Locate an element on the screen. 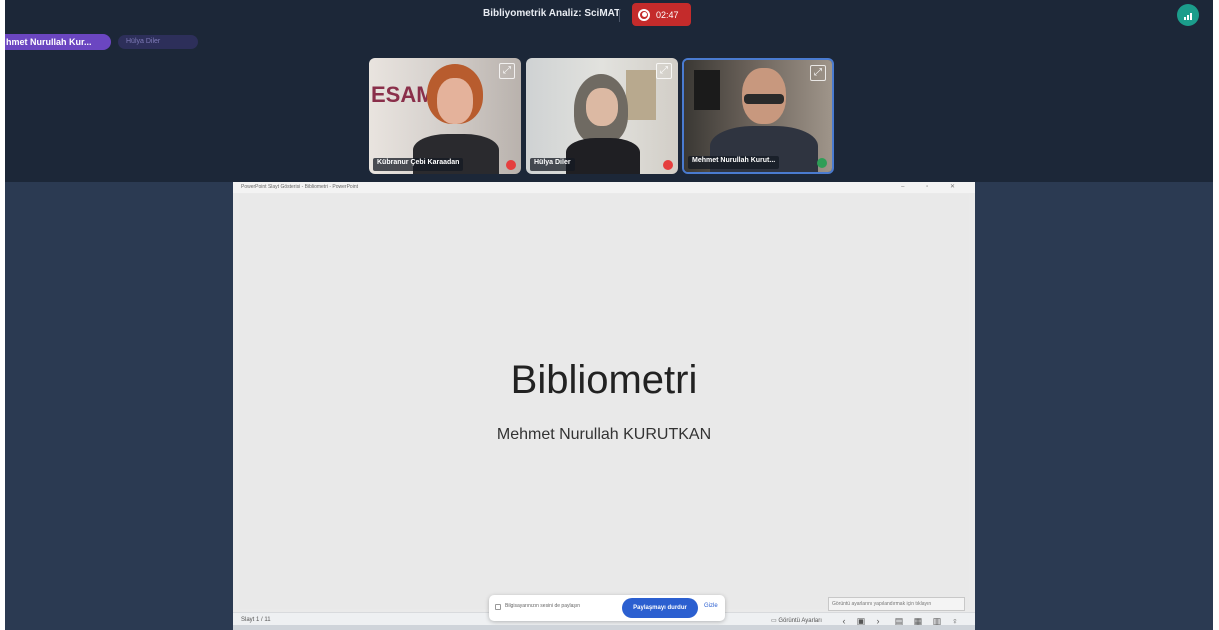  window-controls: – ▫ ✕ is located at coordinates (933, 187).